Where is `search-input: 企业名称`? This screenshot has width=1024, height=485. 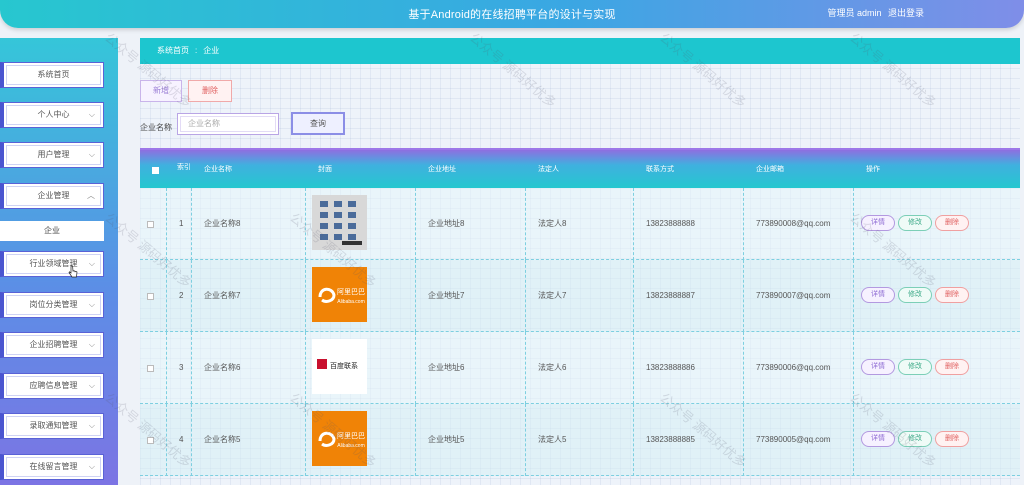
search-input: 企业名称 is located at coordinates (228, 124).